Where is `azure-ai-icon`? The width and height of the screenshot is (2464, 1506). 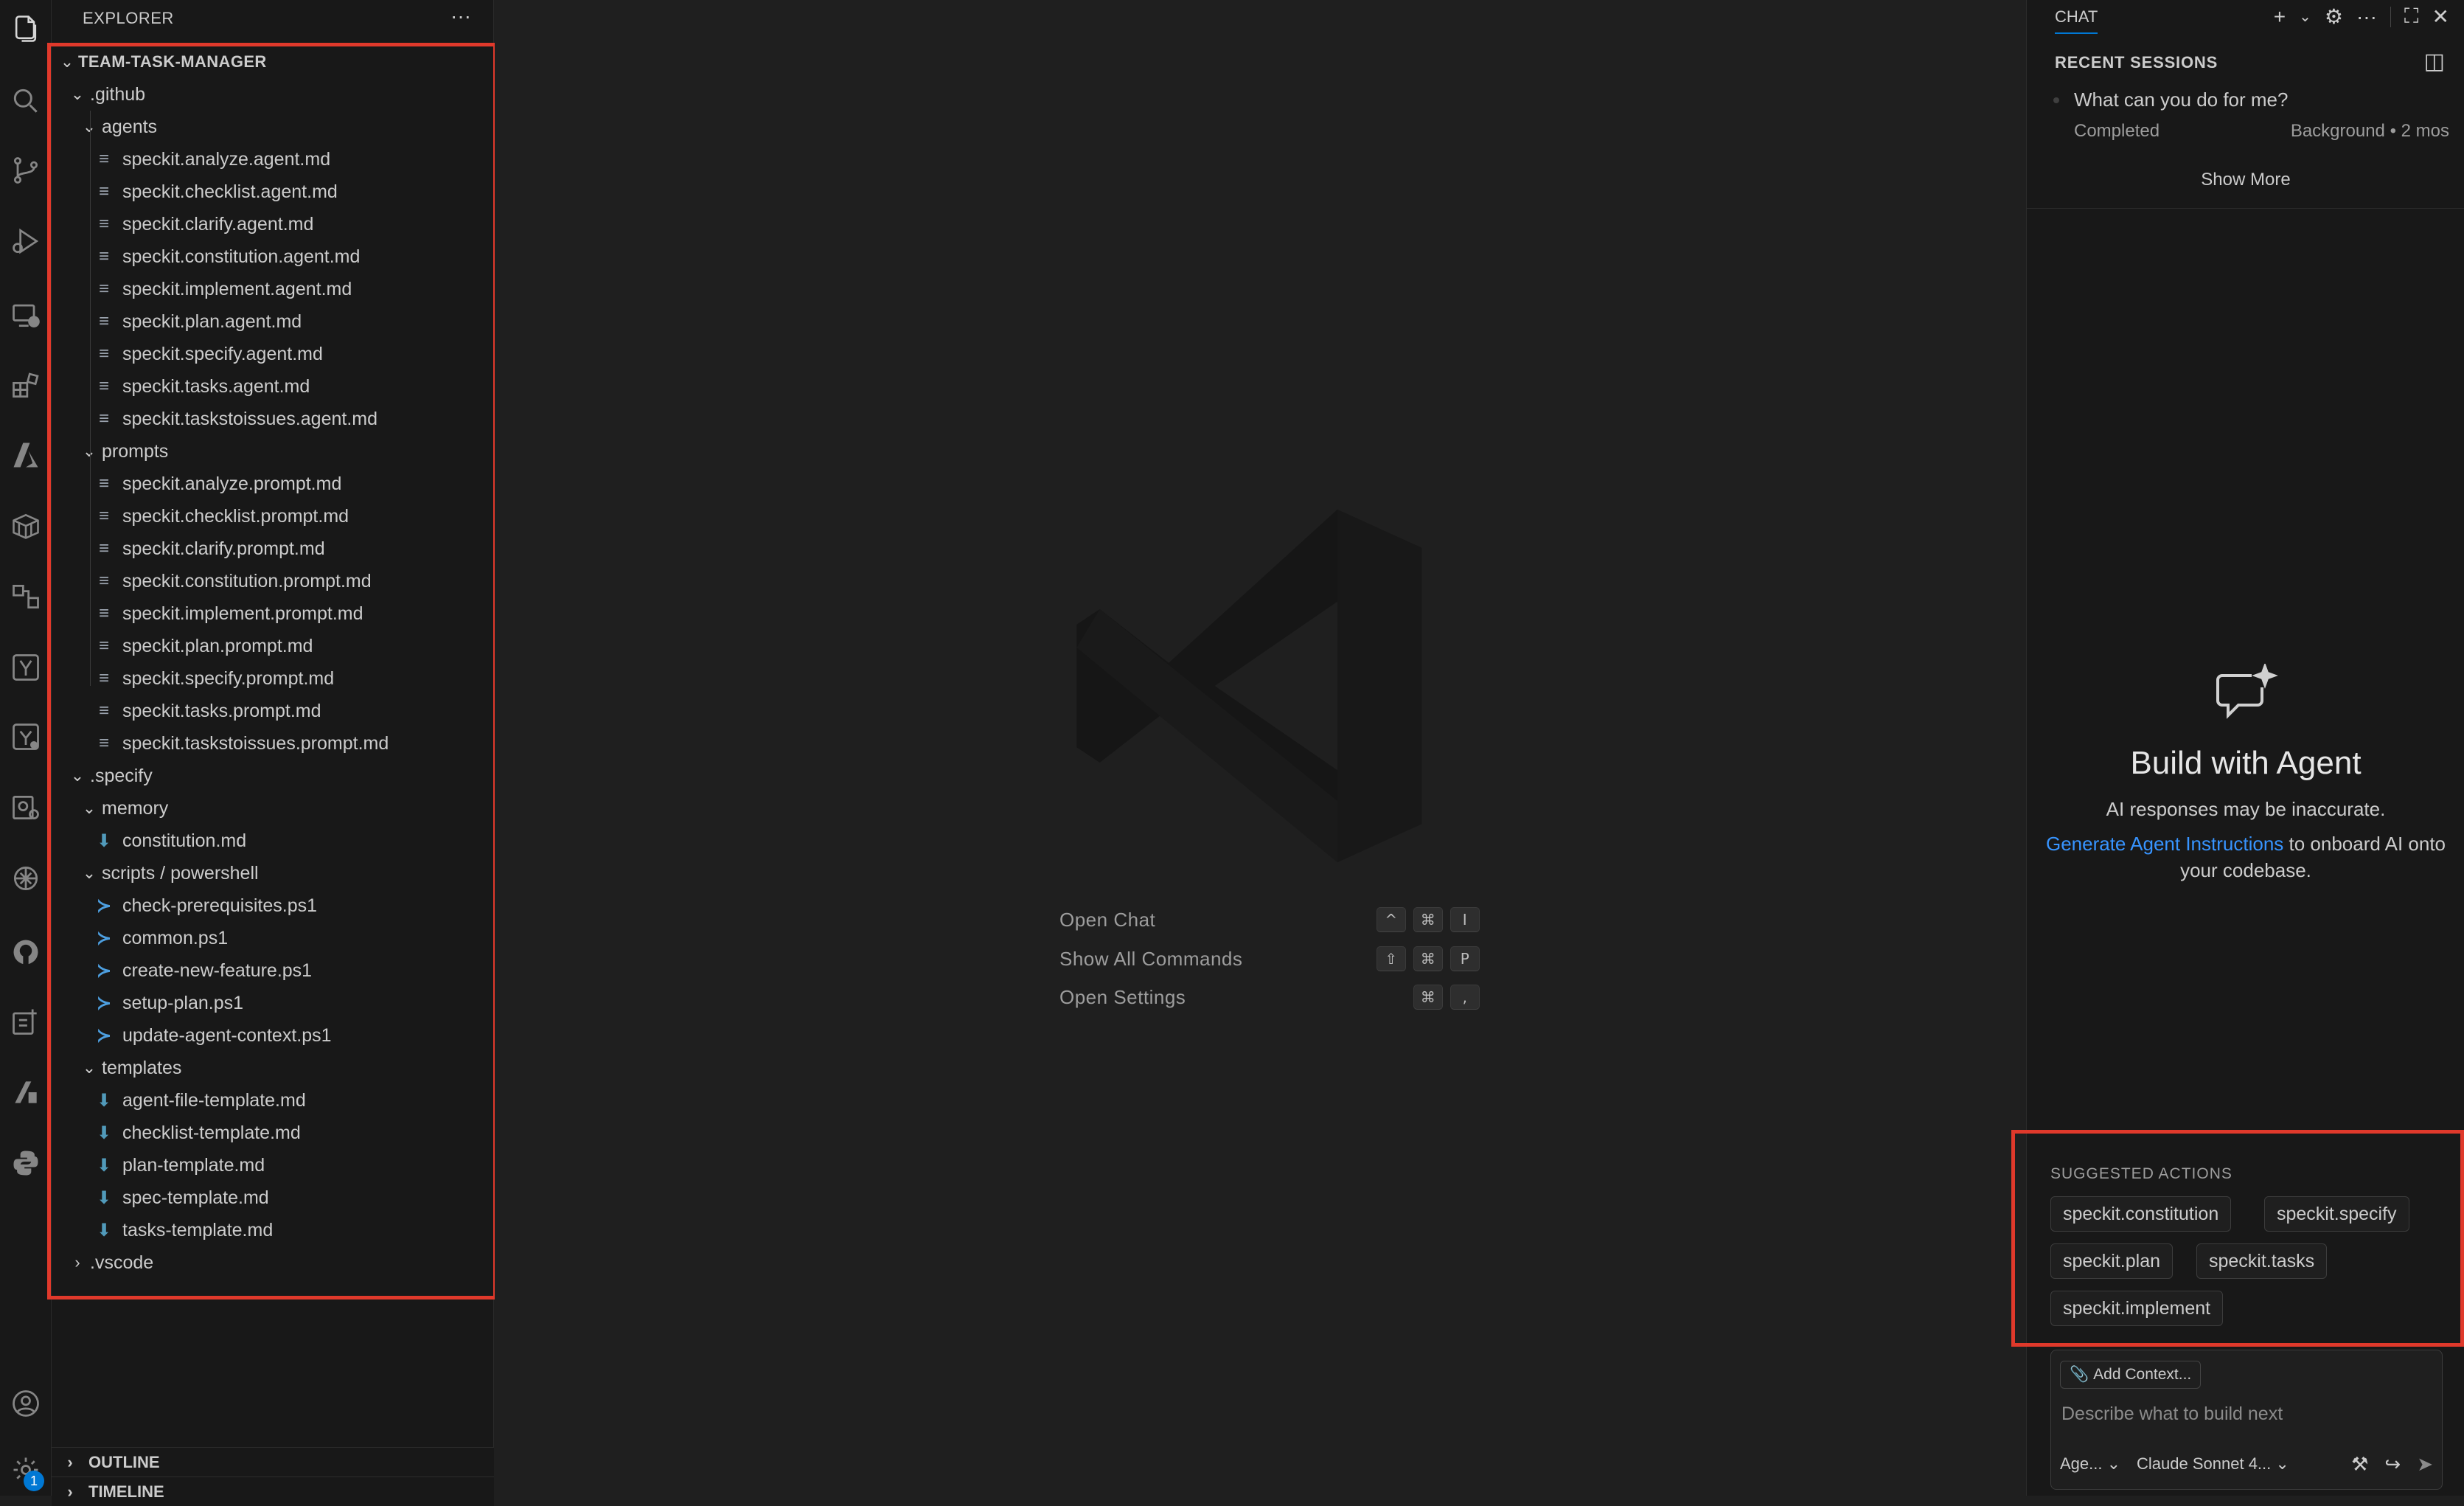 azure-ai-icon is located at coordinates (26, 1092).